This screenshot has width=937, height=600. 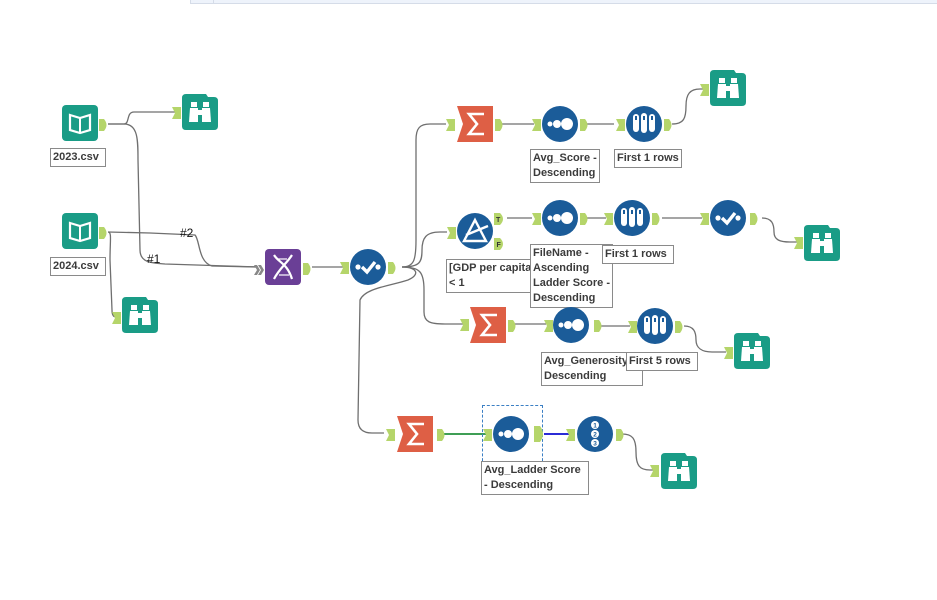 I want to click on false-anchor: F, so click(x=500, y=246).